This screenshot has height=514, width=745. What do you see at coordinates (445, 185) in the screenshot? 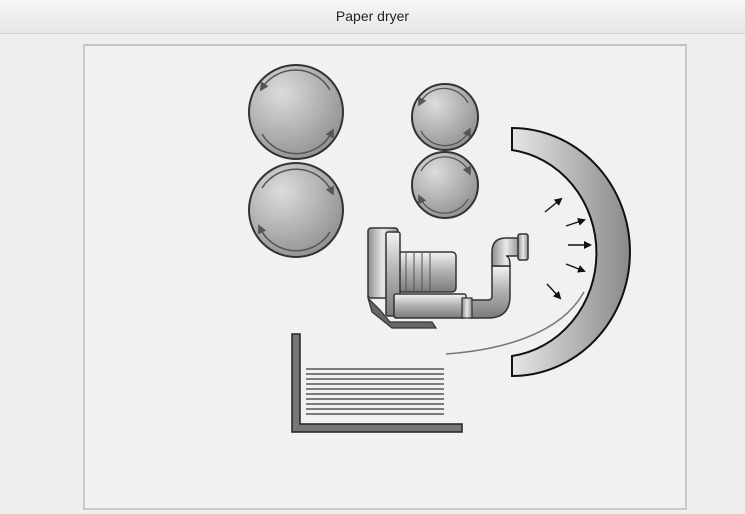
I see `roller-small-bottom` at bounding box center [445, 185].